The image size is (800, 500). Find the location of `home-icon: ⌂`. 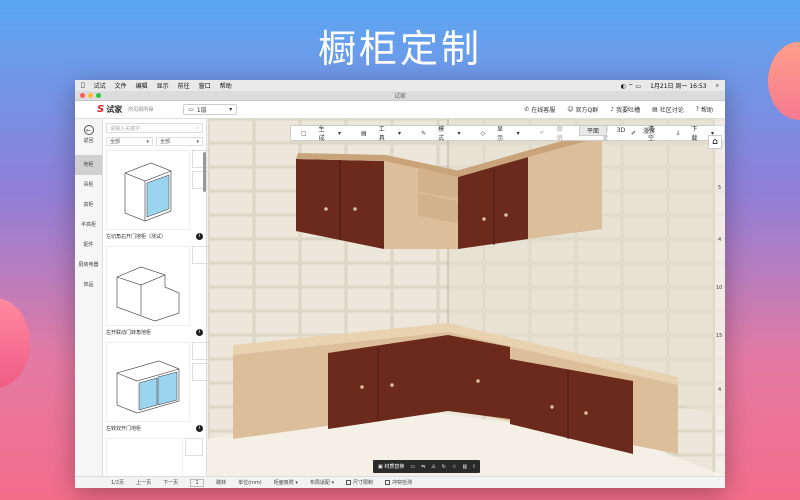

home-icon: ⌂ is located at coordinates (715, 142).